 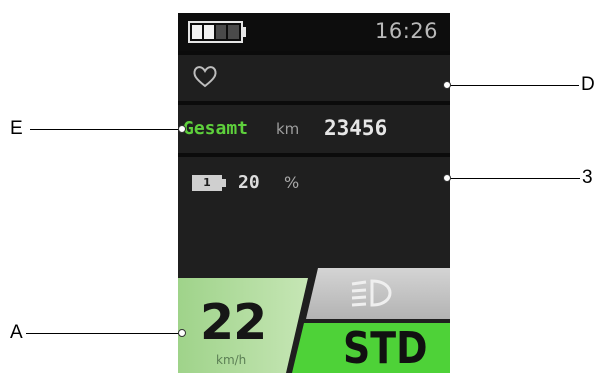 What do you see at coordinates (233, 322) in the screenshot?
I see `speed-value: 22` at bounding box center [233, 322].